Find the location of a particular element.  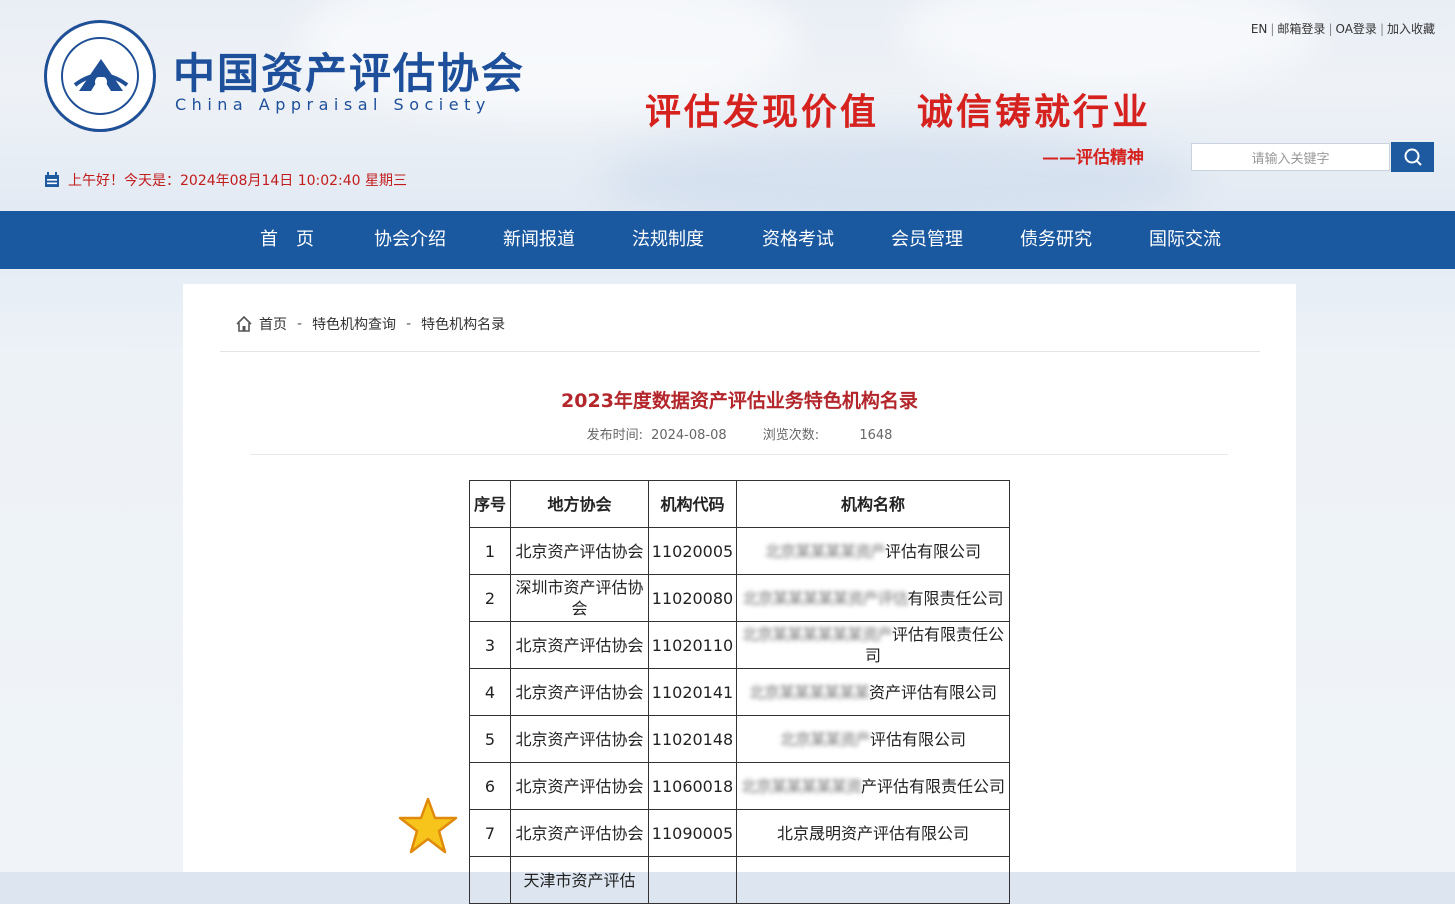

col-header-code: 机构代码 is located at coordinates (692, 504).